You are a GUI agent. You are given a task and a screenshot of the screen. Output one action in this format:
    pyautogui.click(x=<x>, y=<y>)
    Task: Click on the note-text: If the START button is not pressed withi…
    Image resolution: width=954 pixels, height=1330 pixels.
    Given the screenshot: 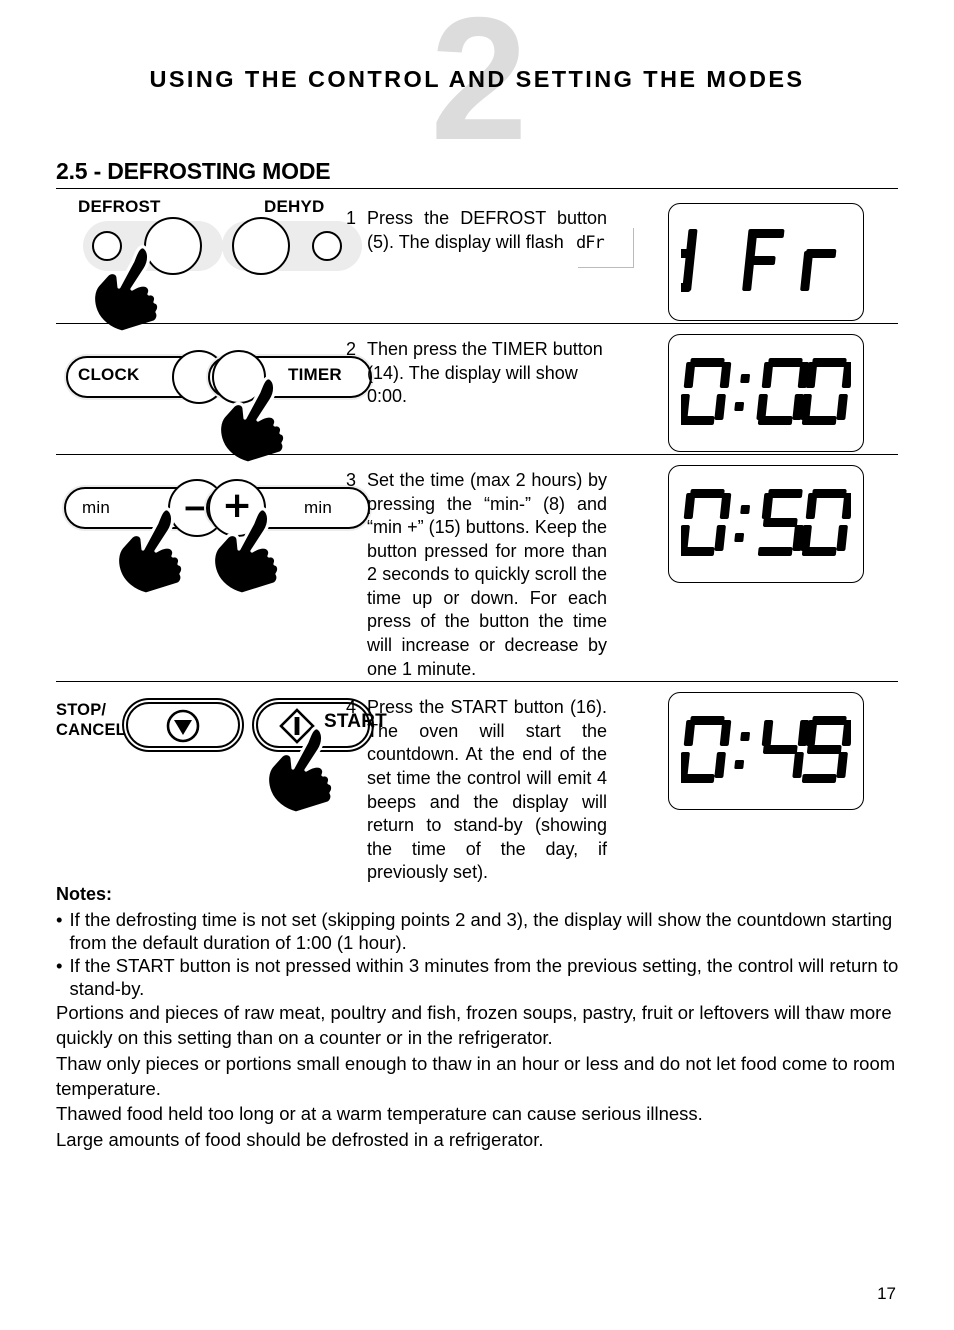 What is the action you would take?
    pyautogui.click(x=484, y=977)
    